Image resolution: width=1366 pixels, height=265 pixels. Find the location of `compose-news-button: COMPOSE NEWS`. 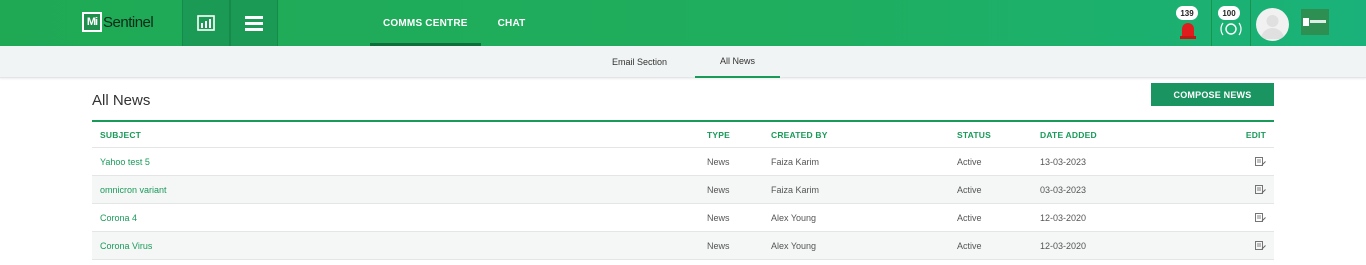

compose-news-button: COMPOSE NEWS is located at coordinates (1212, 94).